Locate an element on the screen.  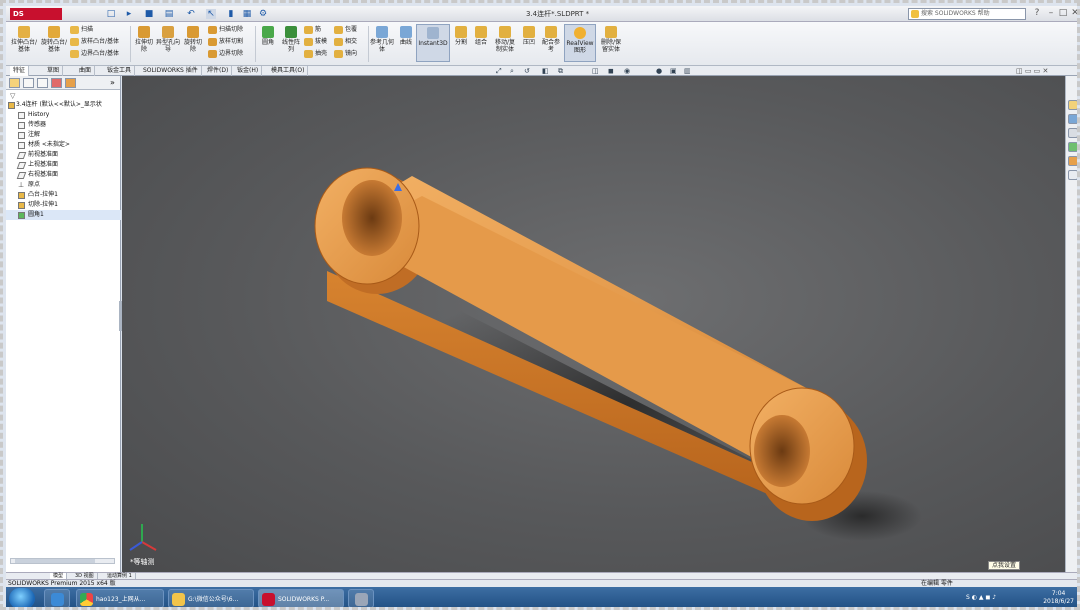
tree-item-boss-extrude1: 凸台-拉伸1 is located at coordinates (63, 195).